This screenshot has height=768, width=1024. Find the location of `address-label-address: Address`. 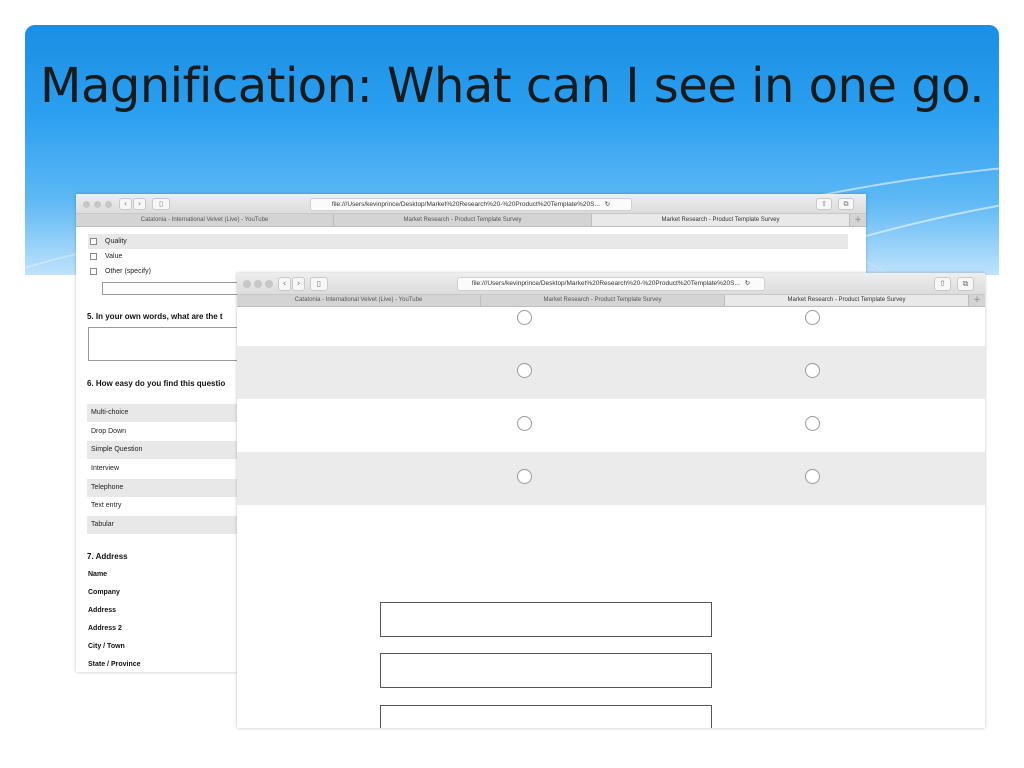

address-label-address: Address is located at coordinates (102, 610).